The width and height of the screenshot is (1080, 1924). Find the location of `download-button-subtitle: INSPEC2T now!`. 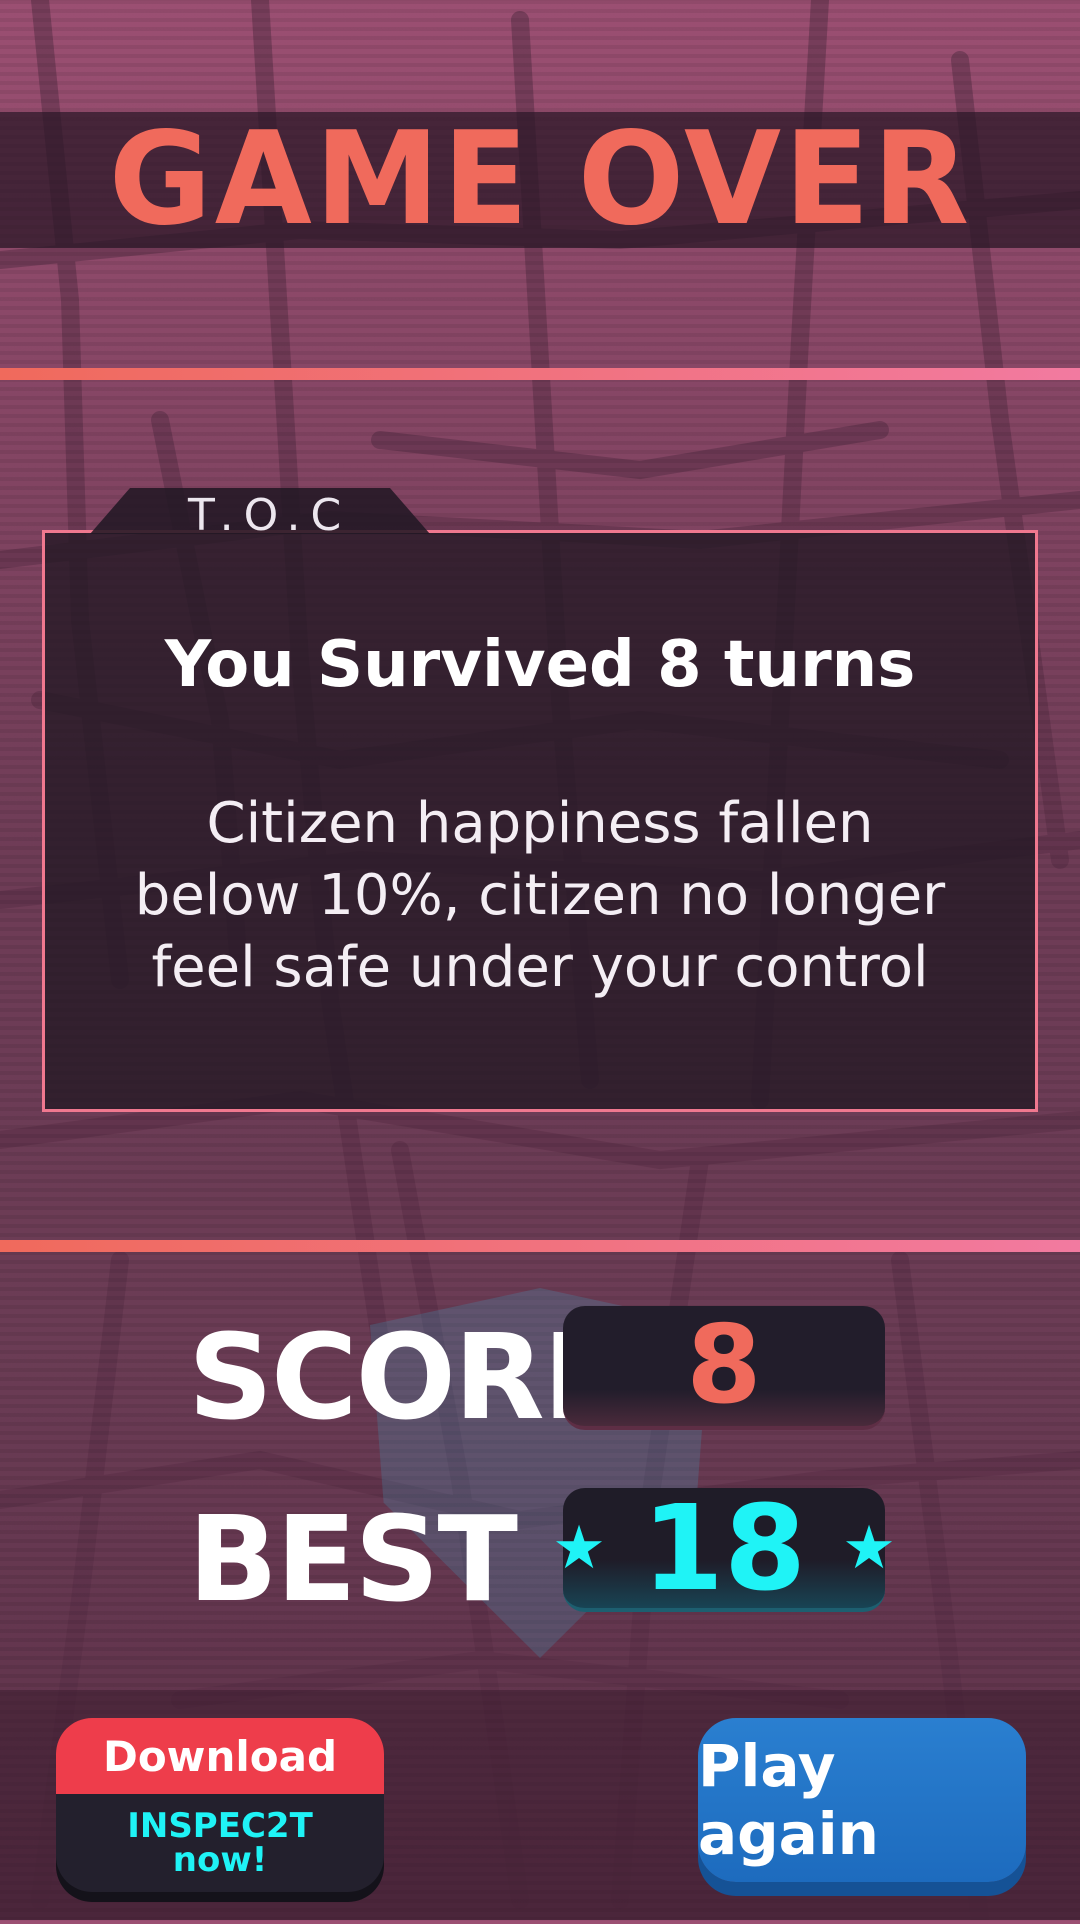

download-button-subtitle: INSPEC2T now! is located at coordinates (220, 1843).